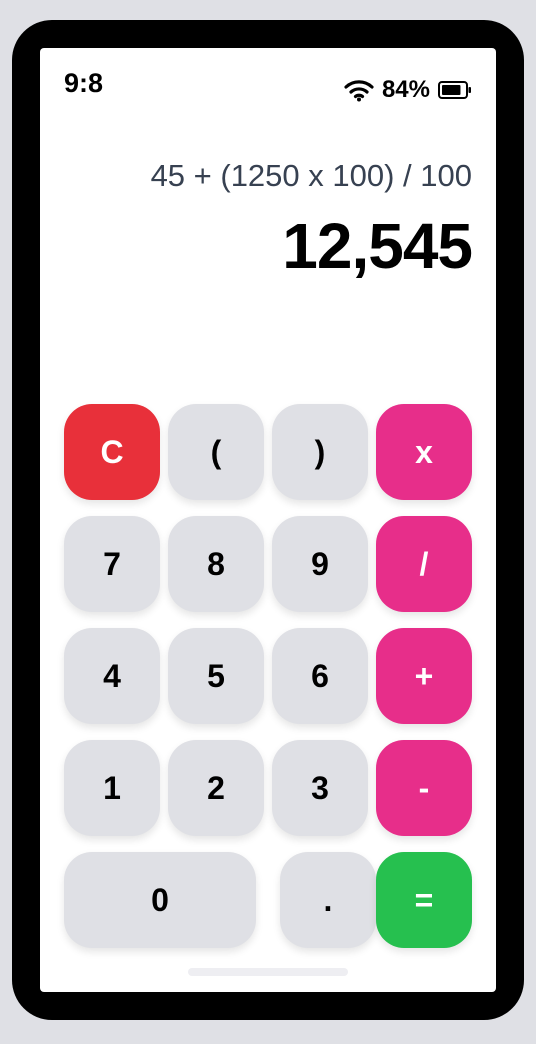 The height and width of the screenshot is (1044, 536). What do you see at coordinates (216, 788) in the screenshot?
I see `digit-2-button: 2` at bounding box center [216, 788].